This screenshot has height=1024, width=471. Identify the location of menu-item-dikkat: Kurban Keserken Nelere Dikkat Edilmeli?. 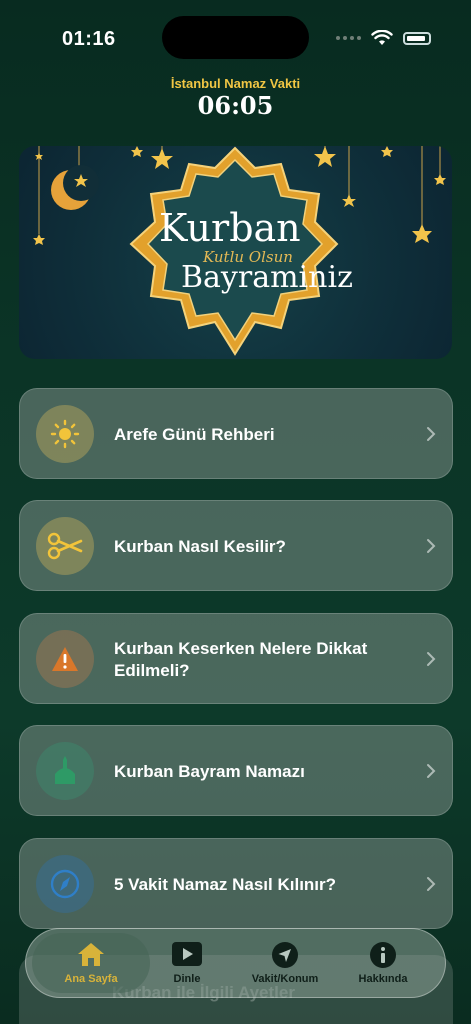
(236, 658).